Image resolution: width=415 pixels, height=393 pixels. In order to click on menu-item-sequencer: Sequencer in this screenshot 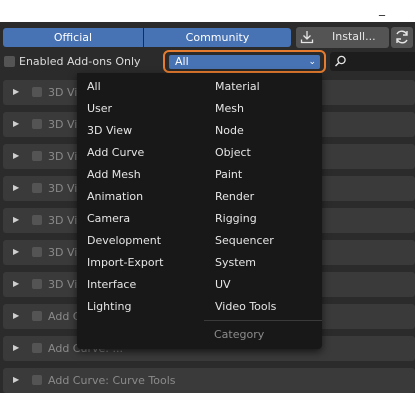, I will do `click(244, 240)`.